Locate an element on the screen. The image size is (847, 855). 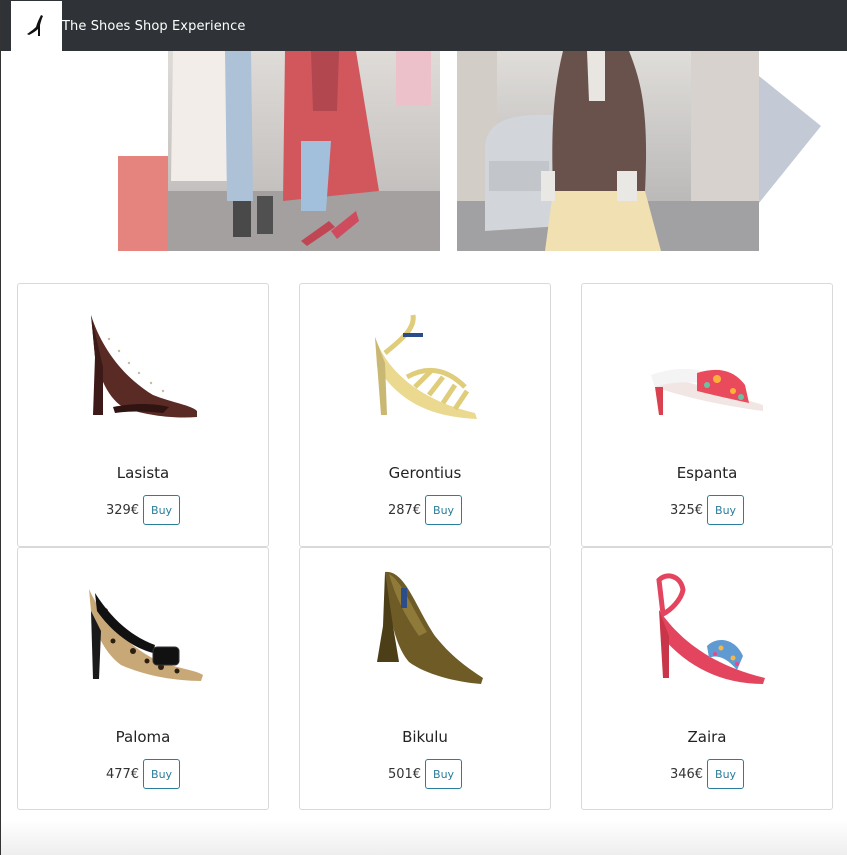
product-name: Zaira is located at coordinates (707, 737).